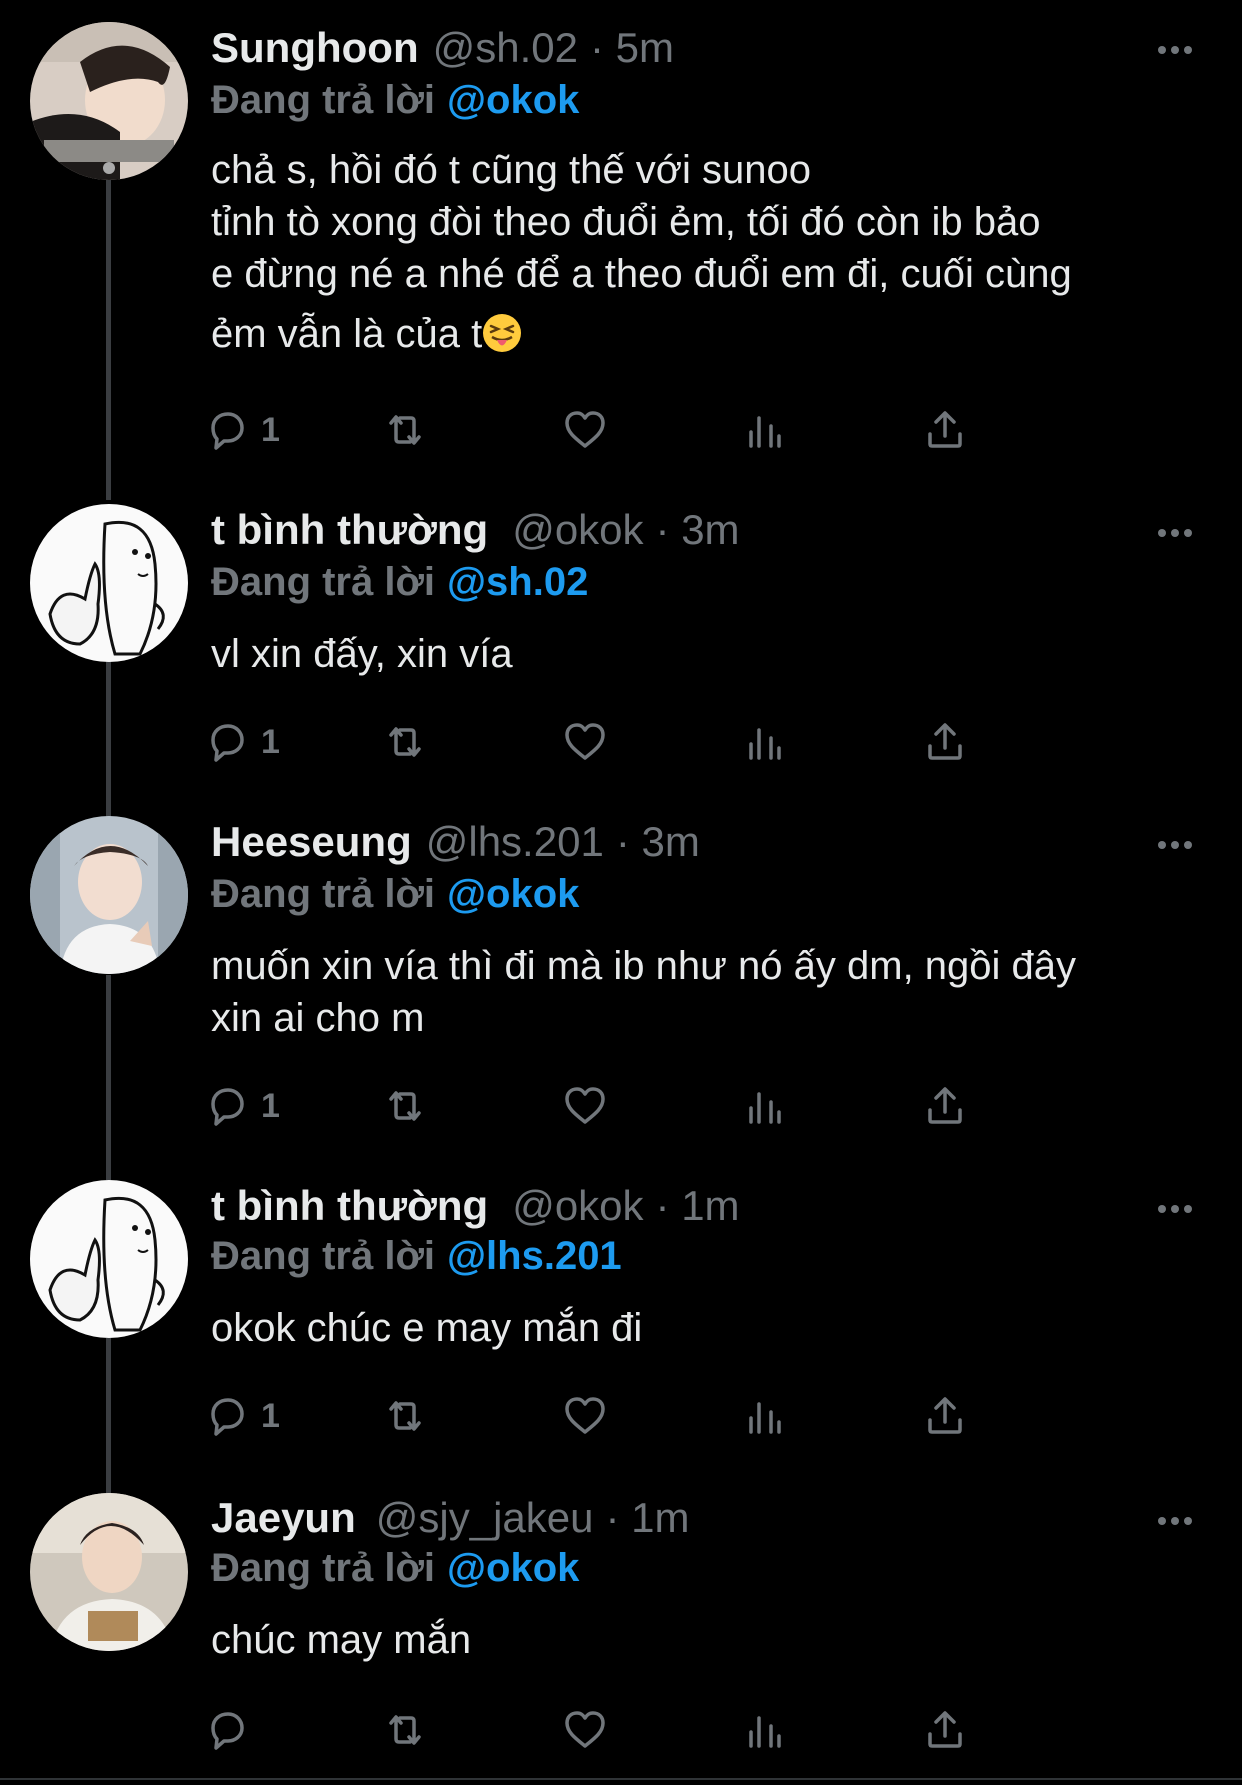 Image resolution: width=1242 pixels, height=1785 pixels. What do you see at coordinates (534, 1256) in the screenshot?
I see `replying-to-handle: @lhs.201` at bounding box center [534, 1256].